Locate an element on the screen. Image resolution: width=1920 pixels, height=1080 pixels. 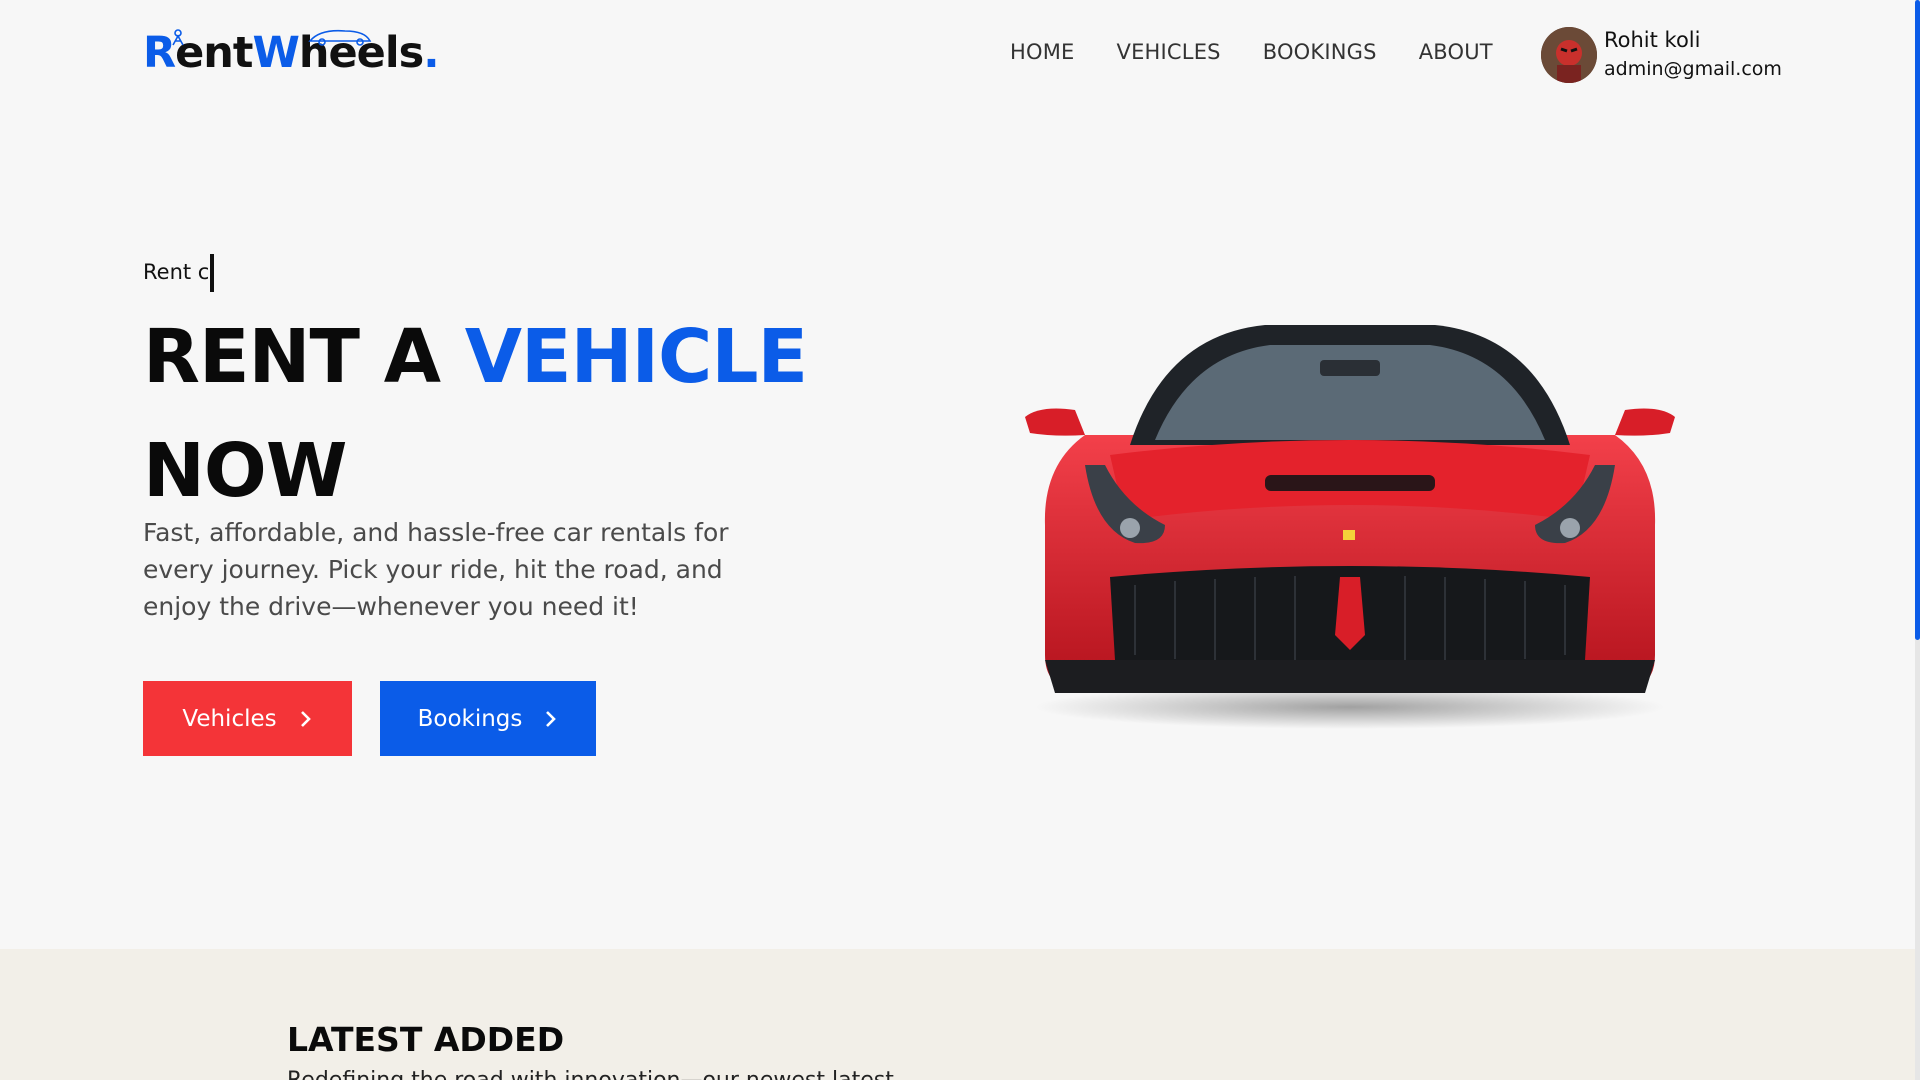
vehicles-button: Vehicles is located at coordinates (247, 718).